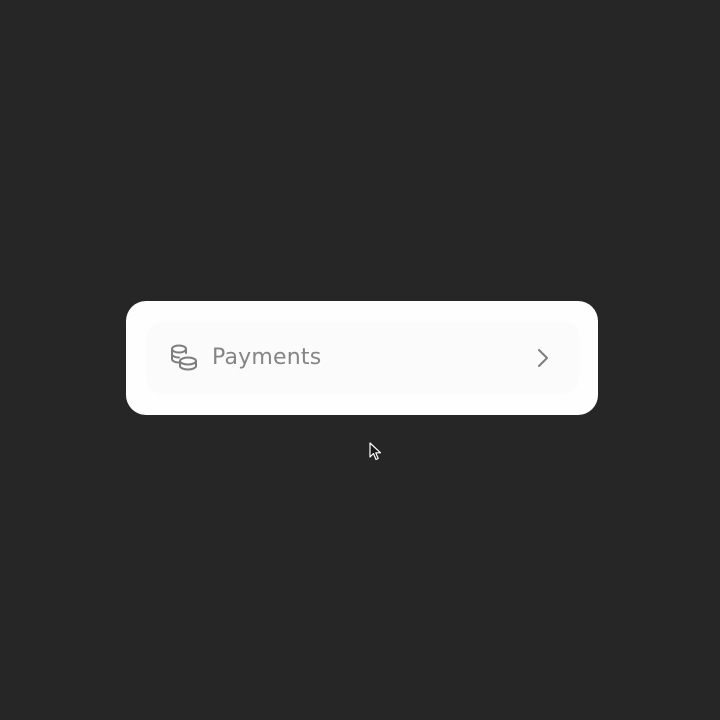 Image resolution: width=720 pixels, height=720 pixels. Describe the element at coordinates (184, 358) in the screenshot. I see `coins-icon` at that location.